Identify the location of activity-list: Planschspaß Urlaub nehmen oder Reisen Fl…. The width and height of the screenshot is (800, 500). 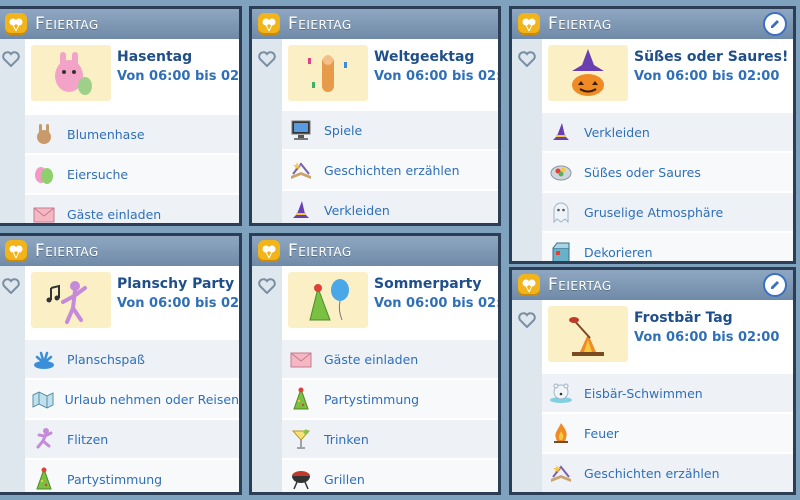
(132, 415).